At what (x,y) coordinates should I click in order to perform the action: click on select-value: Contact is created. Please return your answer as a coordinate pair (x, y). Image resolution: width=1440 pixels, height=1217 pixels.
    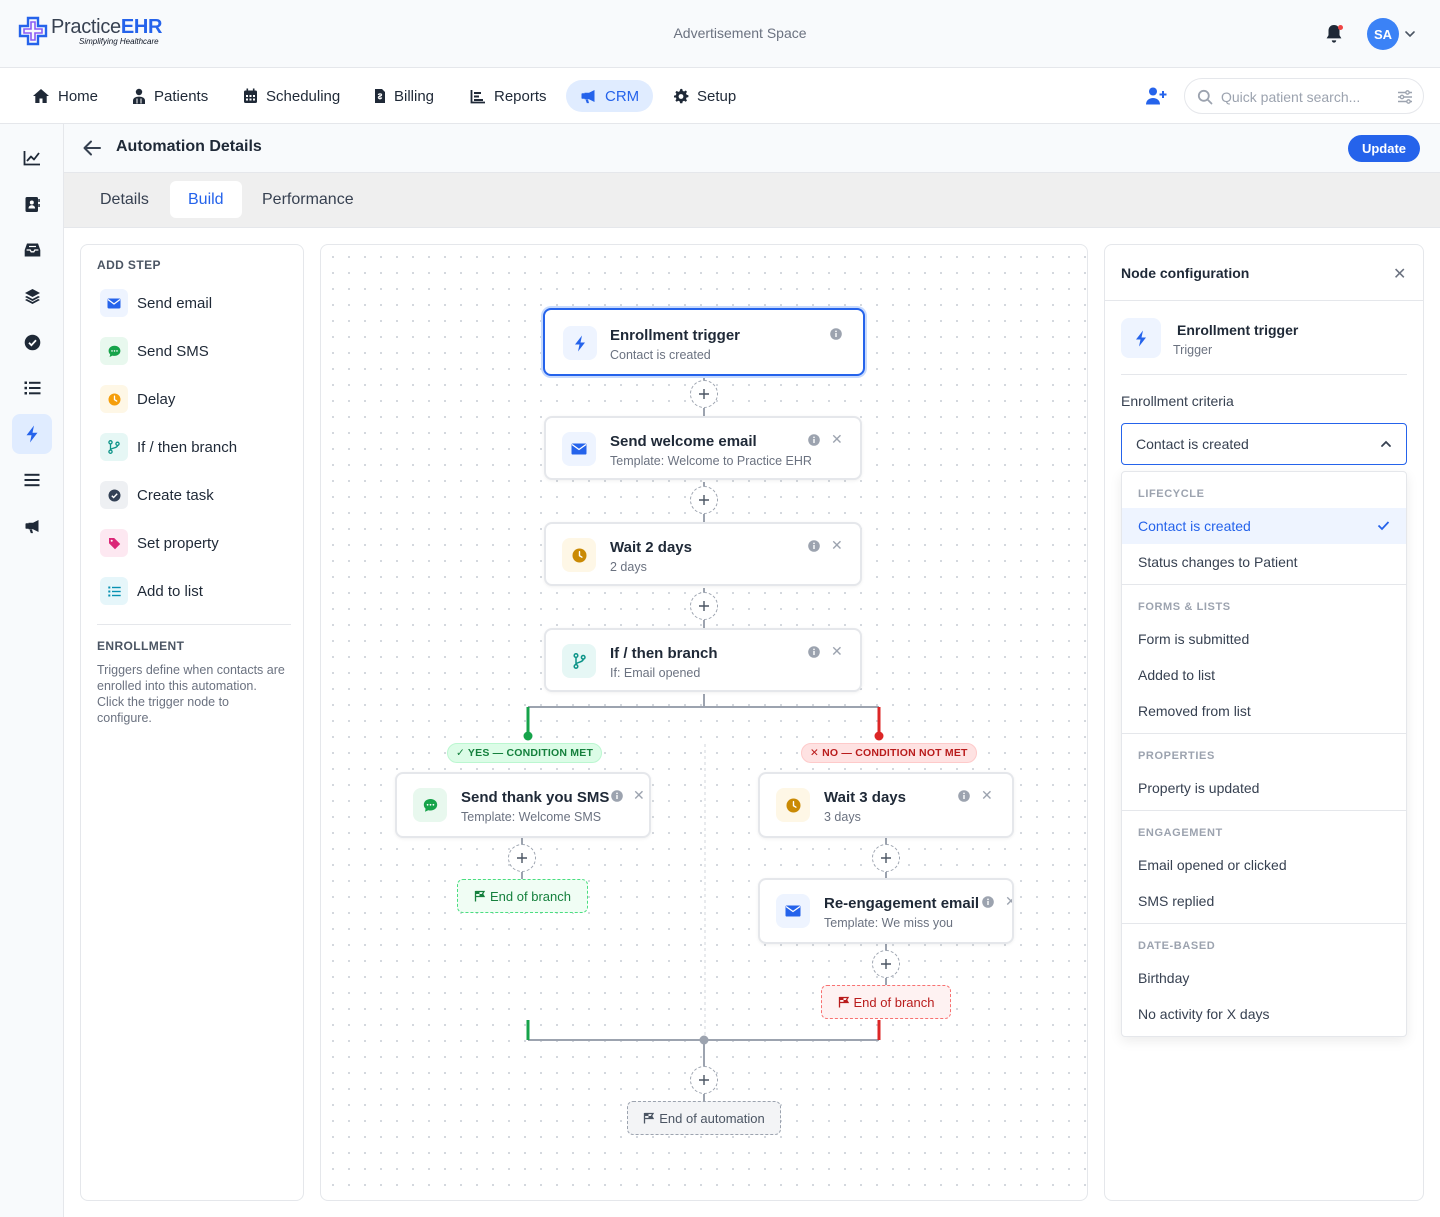
    Looking at the image, I should click on (1192, 444).